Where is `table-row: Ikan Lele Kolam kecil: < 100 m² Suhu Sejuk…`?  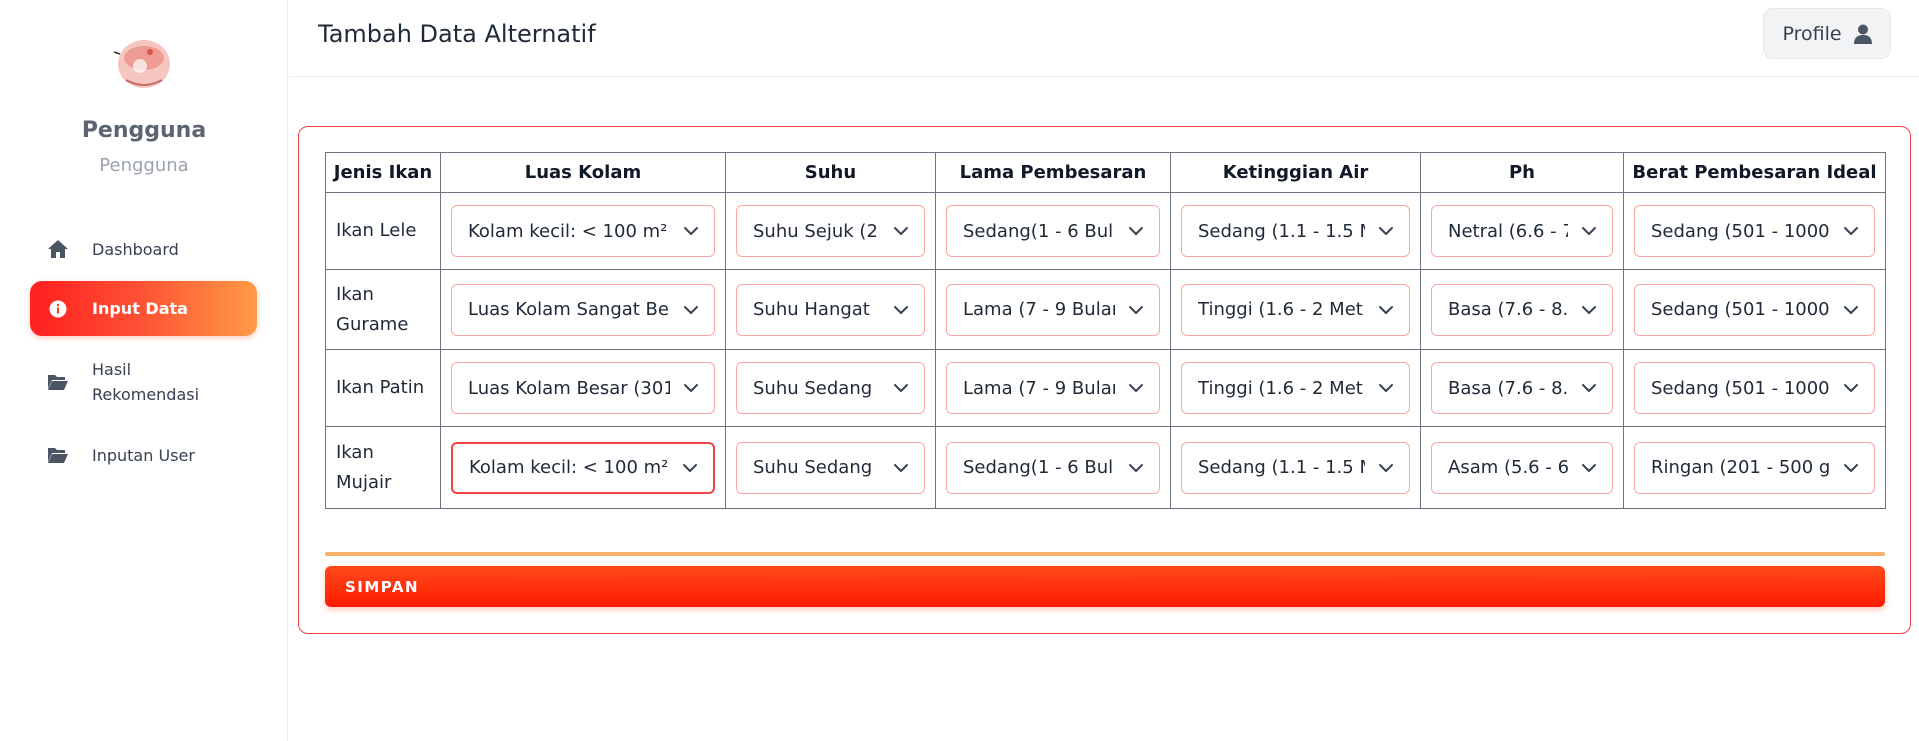 table-row: Ikan Lele Kolam kecil: < 100 m² Suhu Sejuk… is located at coordinates (1105, 231).